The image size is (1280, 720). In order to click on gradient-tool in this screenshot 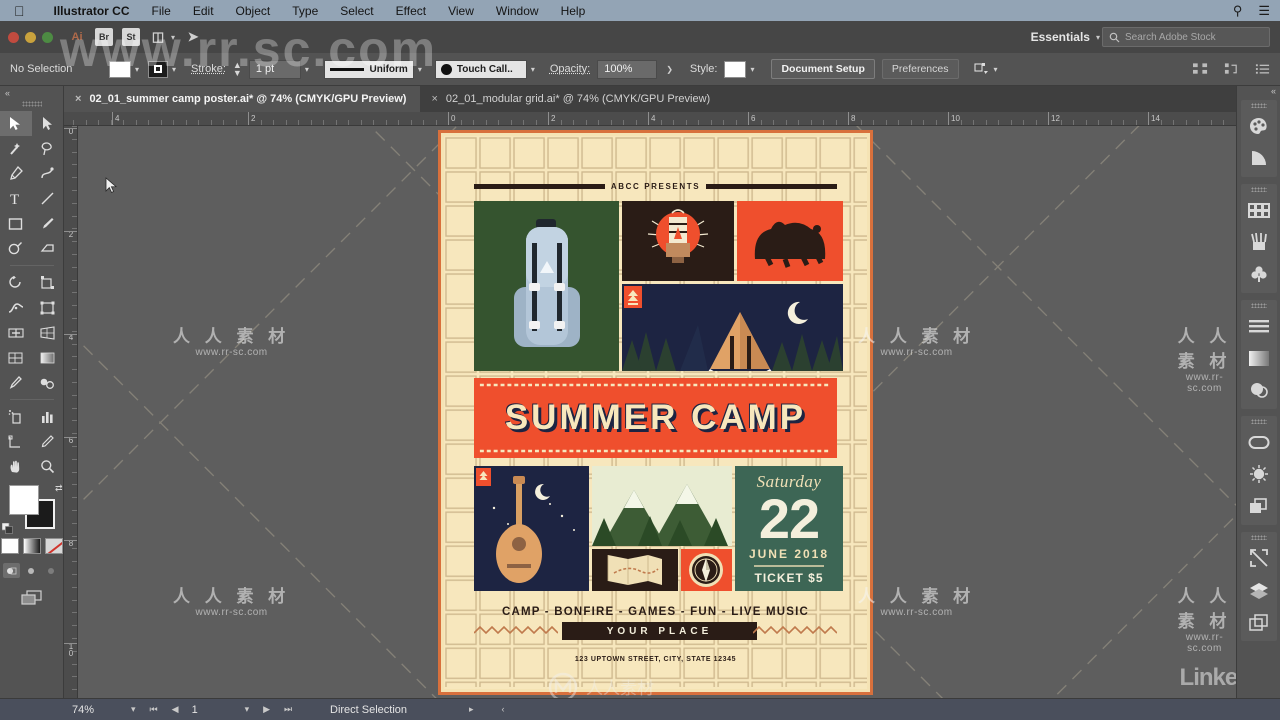, I will do `click(48, 357)`.